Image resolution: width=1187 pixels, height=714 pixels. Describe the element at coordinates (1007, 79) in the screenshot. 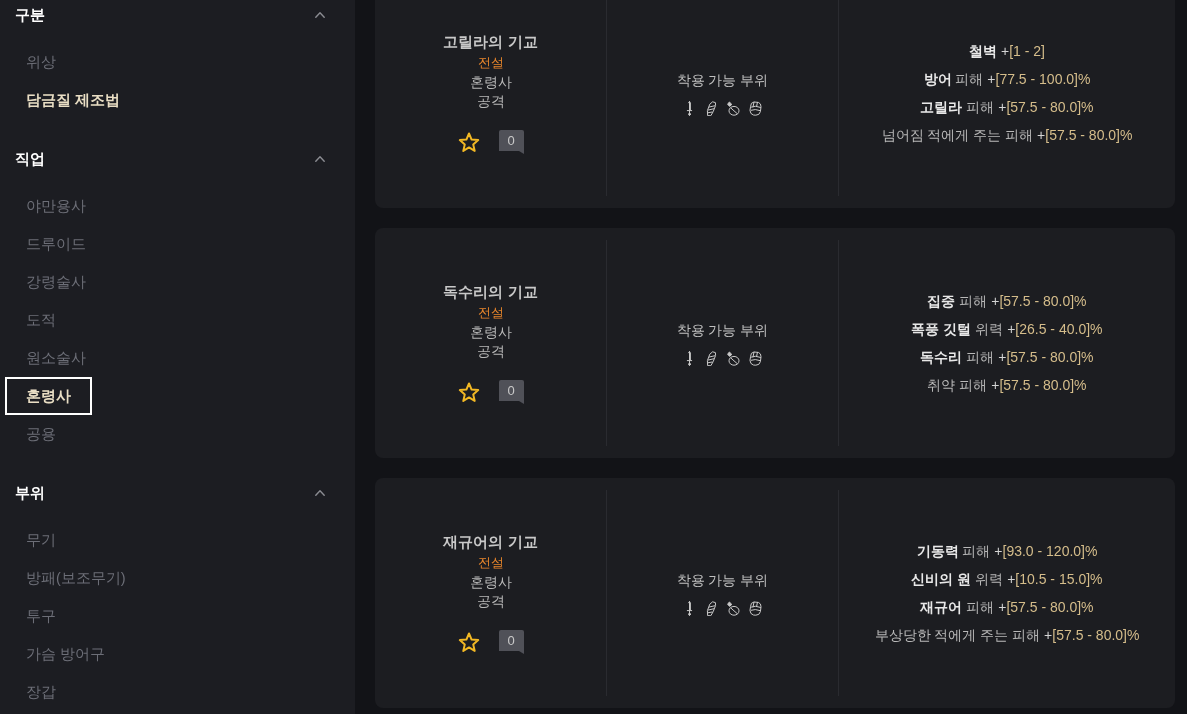

I see `stat-line: 방어 피해 +[77.5 - 100.0]%` at that location.